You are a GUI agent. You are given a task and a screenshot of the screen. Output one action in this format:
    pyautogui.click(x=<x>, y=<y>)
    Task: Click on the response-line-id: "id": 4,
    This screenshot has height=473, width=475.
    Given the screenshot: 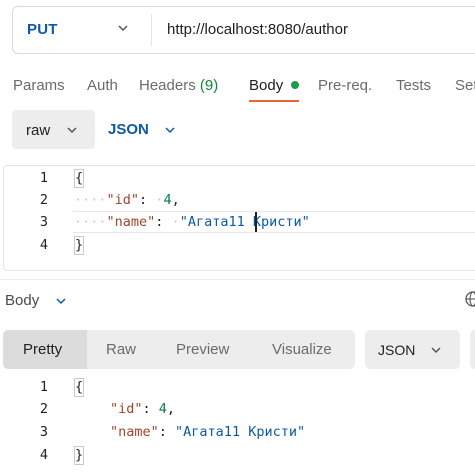 What is the action you would take?
    pyautogui.click(x=143, y=409)
    